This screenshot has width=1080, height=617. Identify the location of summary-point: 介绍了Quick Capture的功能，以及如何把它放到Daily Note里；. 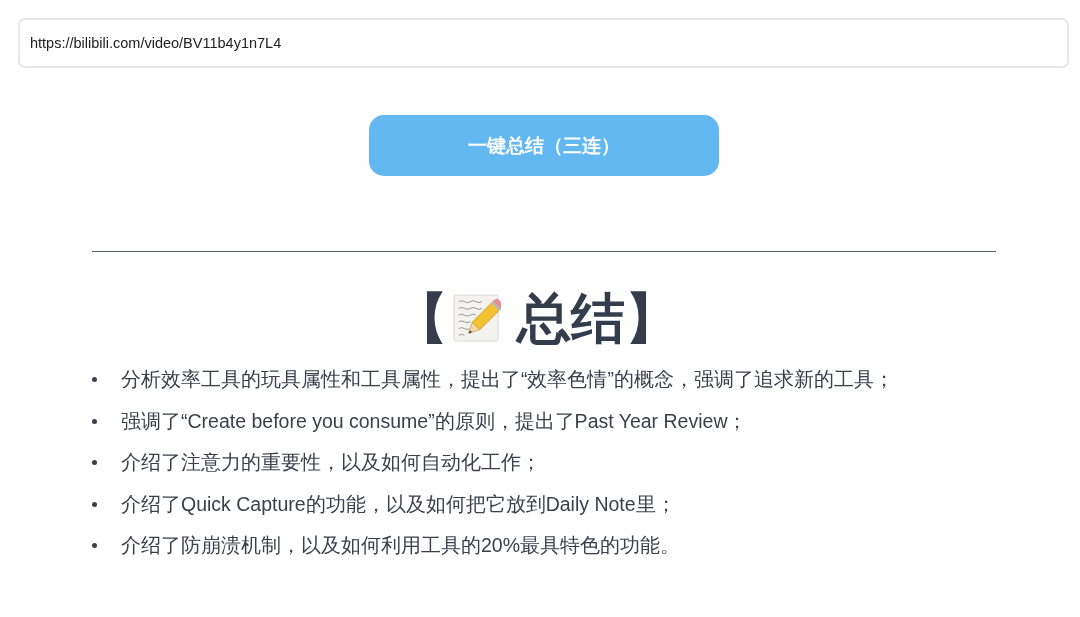
(398, 504).